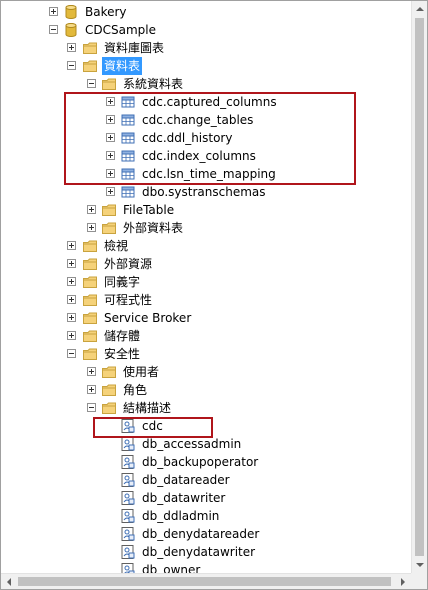 Image resolution: width=428 pixels, height=590 pixels. I want to click on tree-node-label: 資料庫圖表, so click(134, 48).